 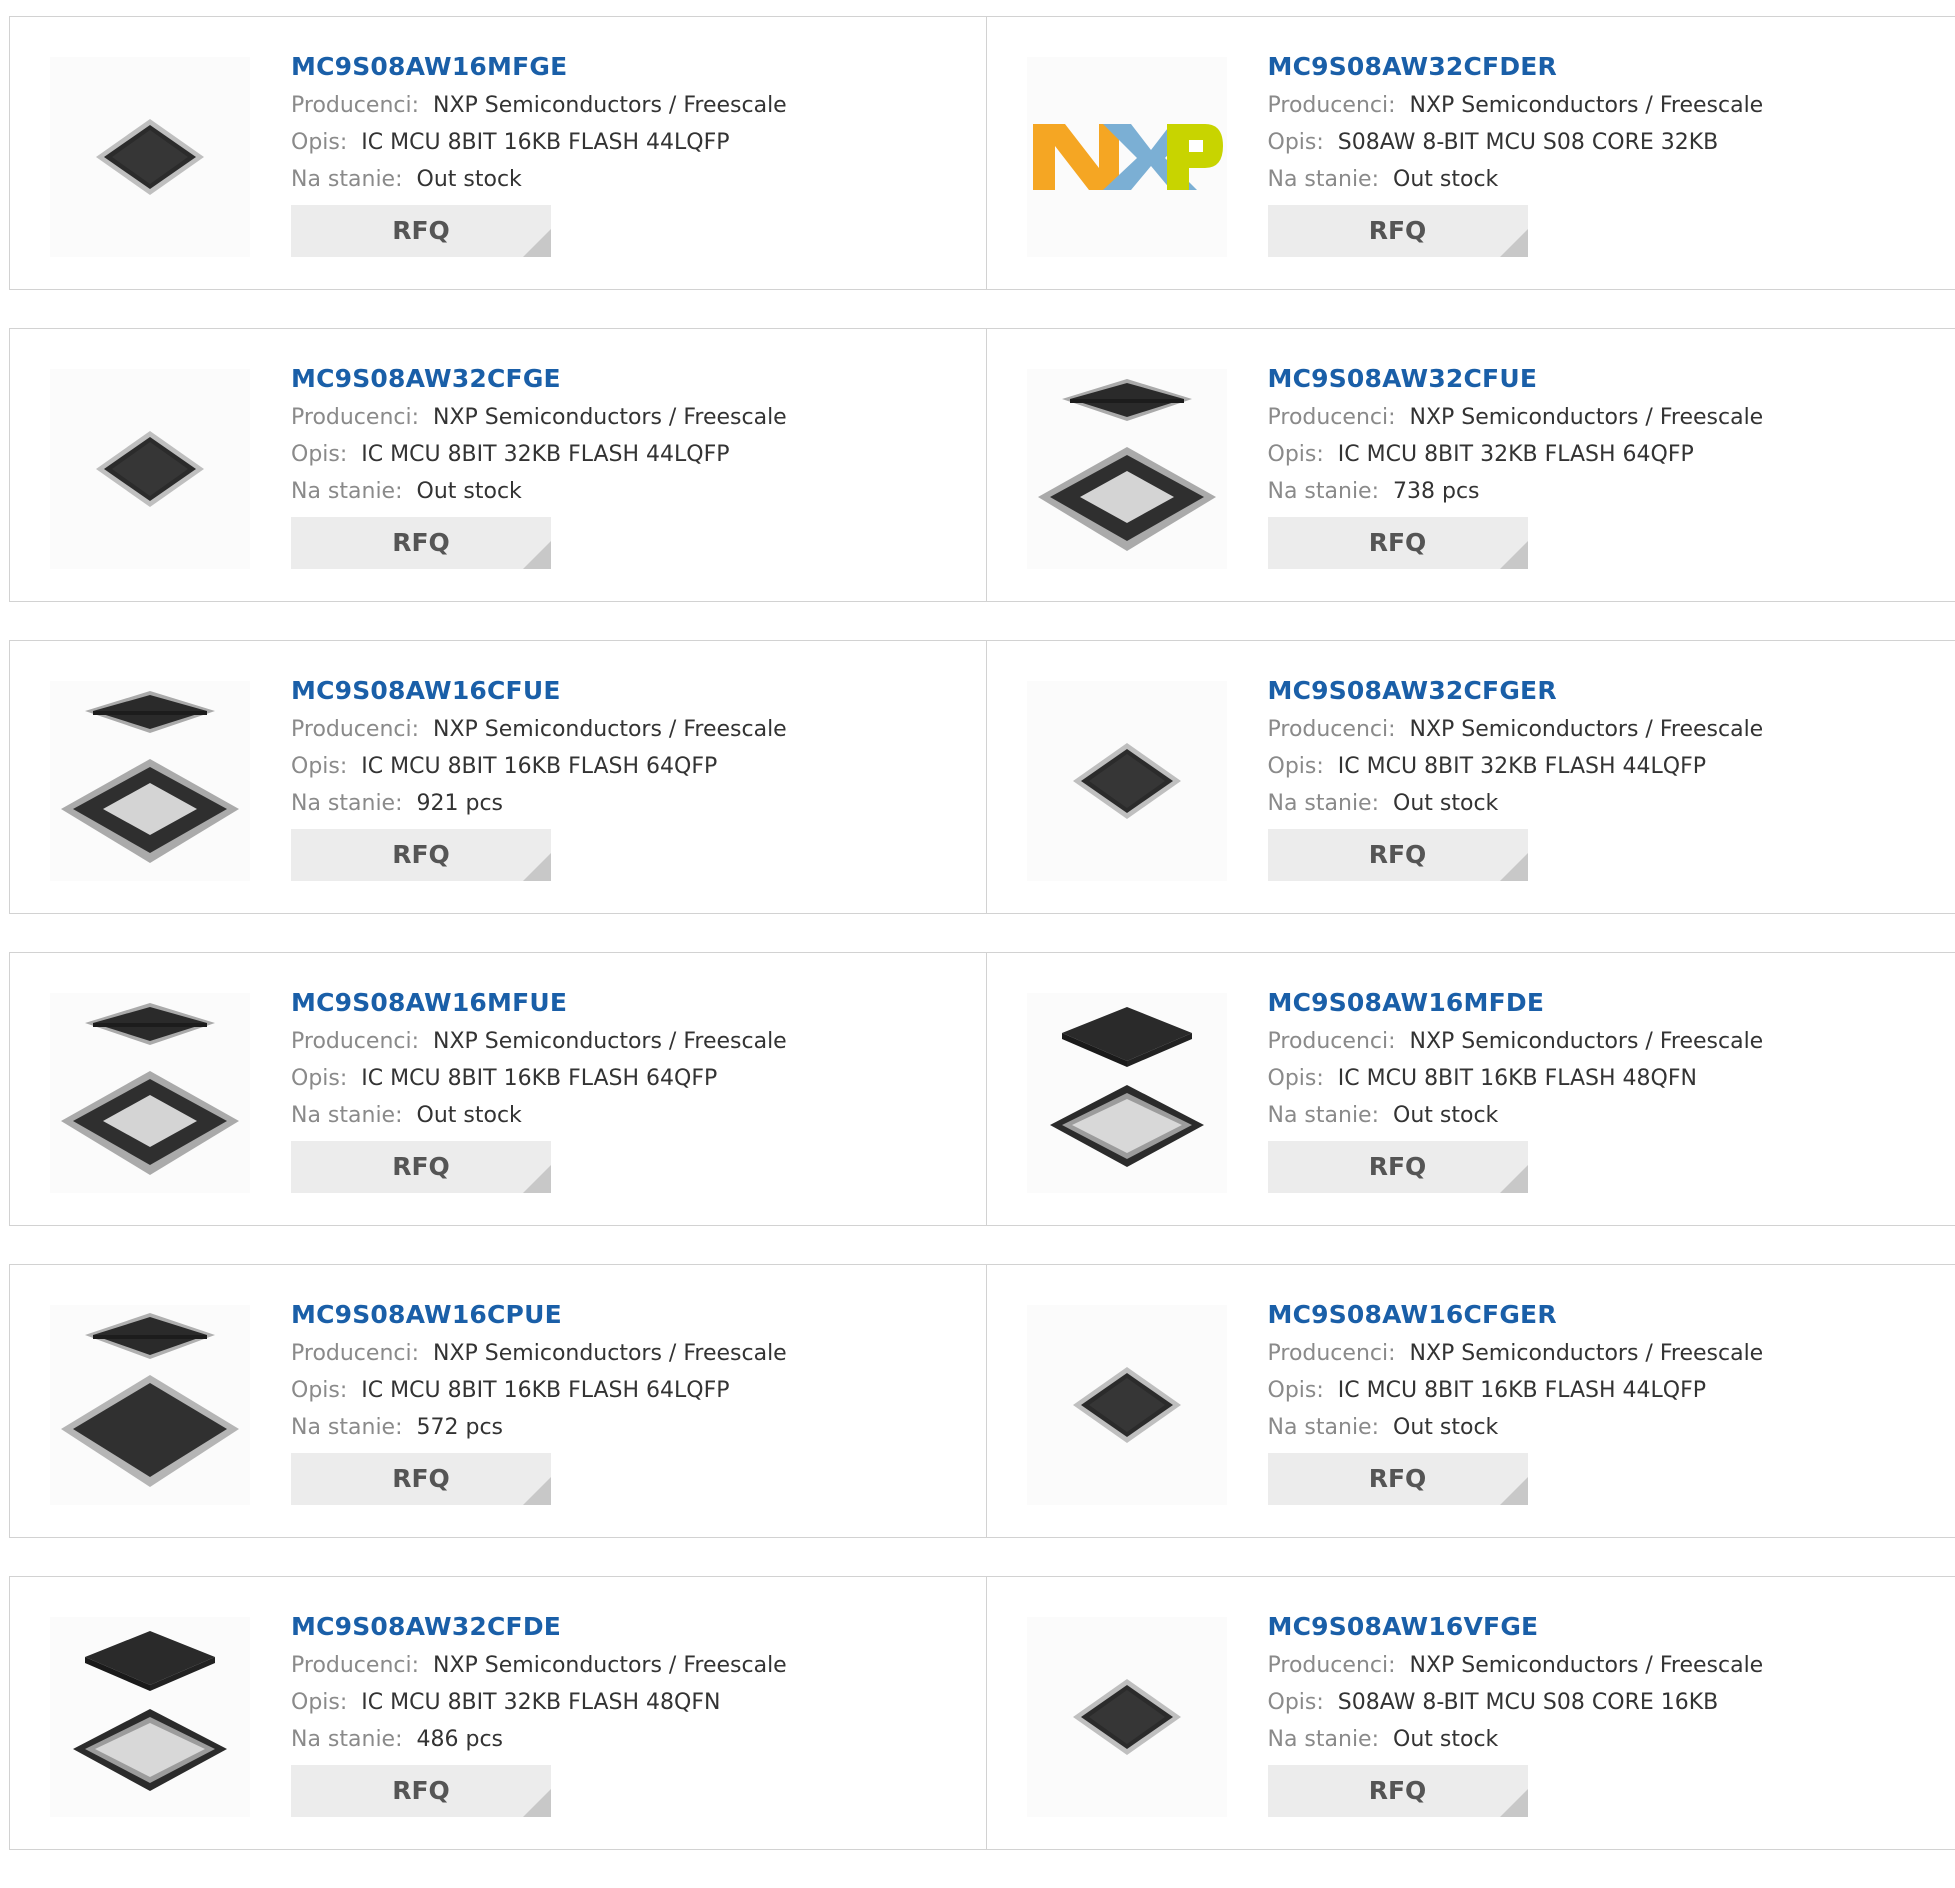 What do you see at coordinates (460, 1739) in the screenshot?
I see `stock-value: 486 pcs` at bounding box center [460, 1739].